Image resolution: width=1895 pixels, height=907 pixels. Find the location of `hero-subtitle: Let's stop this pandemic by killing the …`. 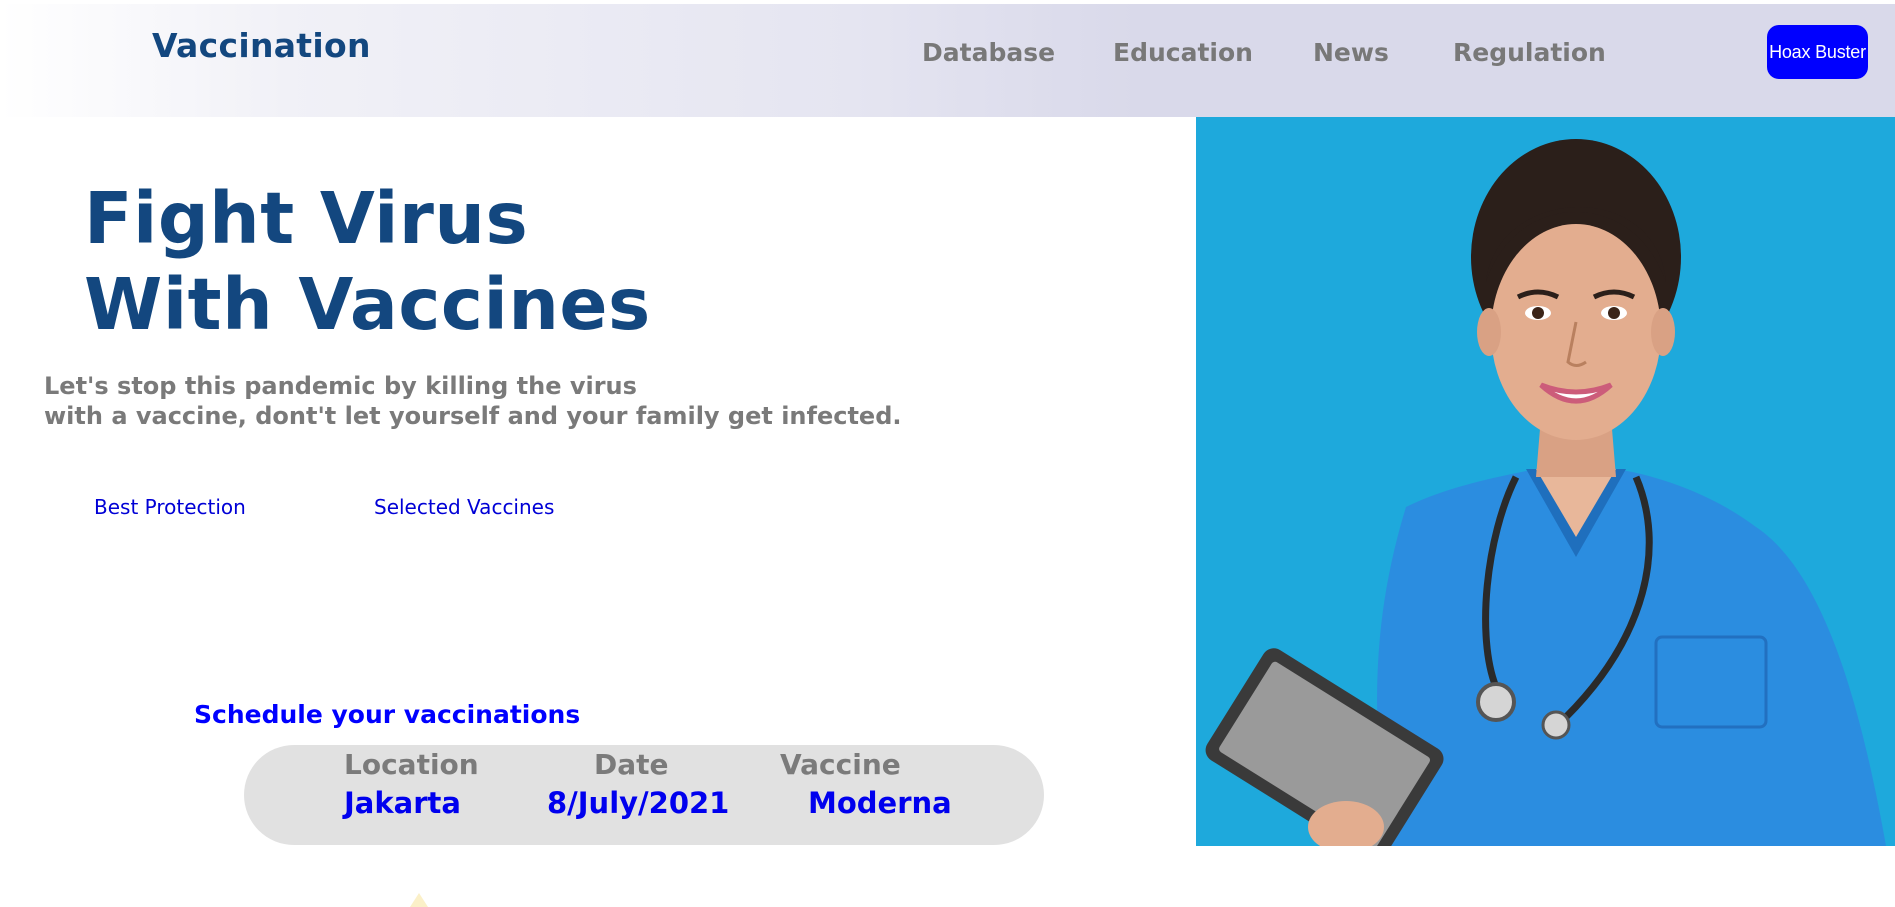

hero-subtitle: Let's stop this pandemic by killing the … is located at coordinates (473, 401).